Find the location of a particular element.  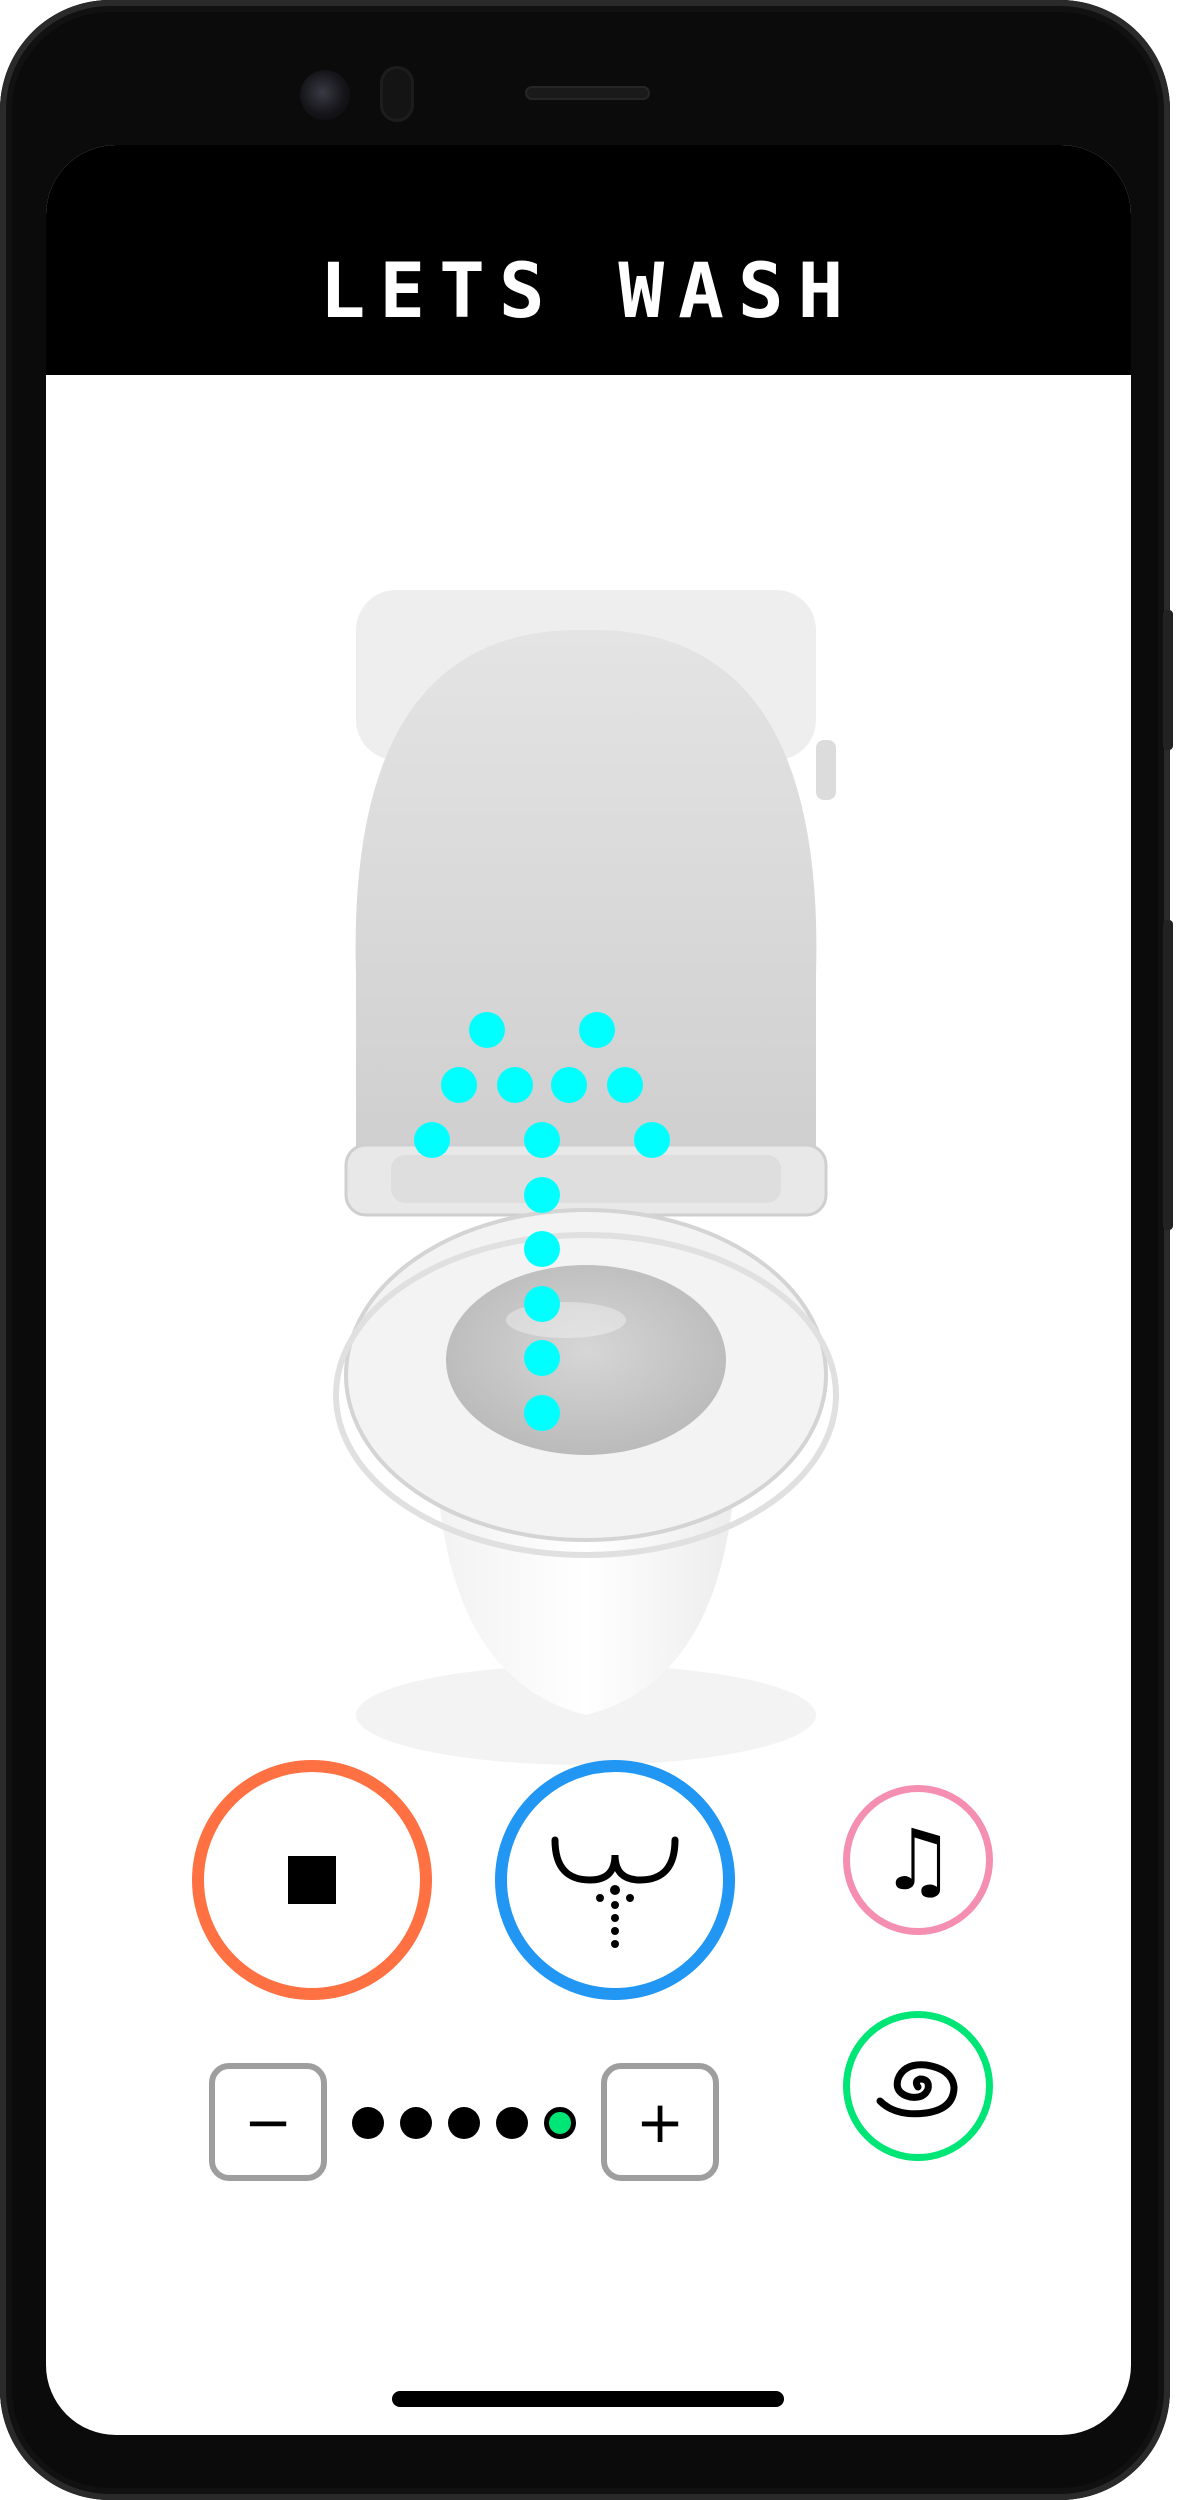

stop-square-icon is located at coordinates (312, 1880).